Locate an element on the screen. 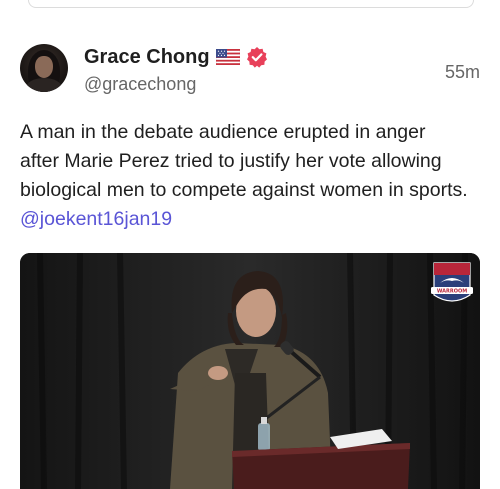 This screenshot has width=500, height=489. post-timestamp: 55m is located at coordinates (462, 72).